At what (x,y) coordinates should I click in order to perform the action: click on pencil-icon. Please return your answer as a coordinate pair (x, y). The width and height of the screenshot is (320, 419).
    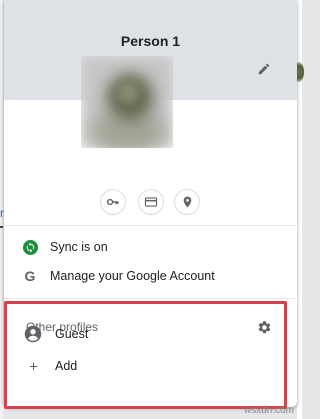
    Looking at the image, I should click on (264, 69).